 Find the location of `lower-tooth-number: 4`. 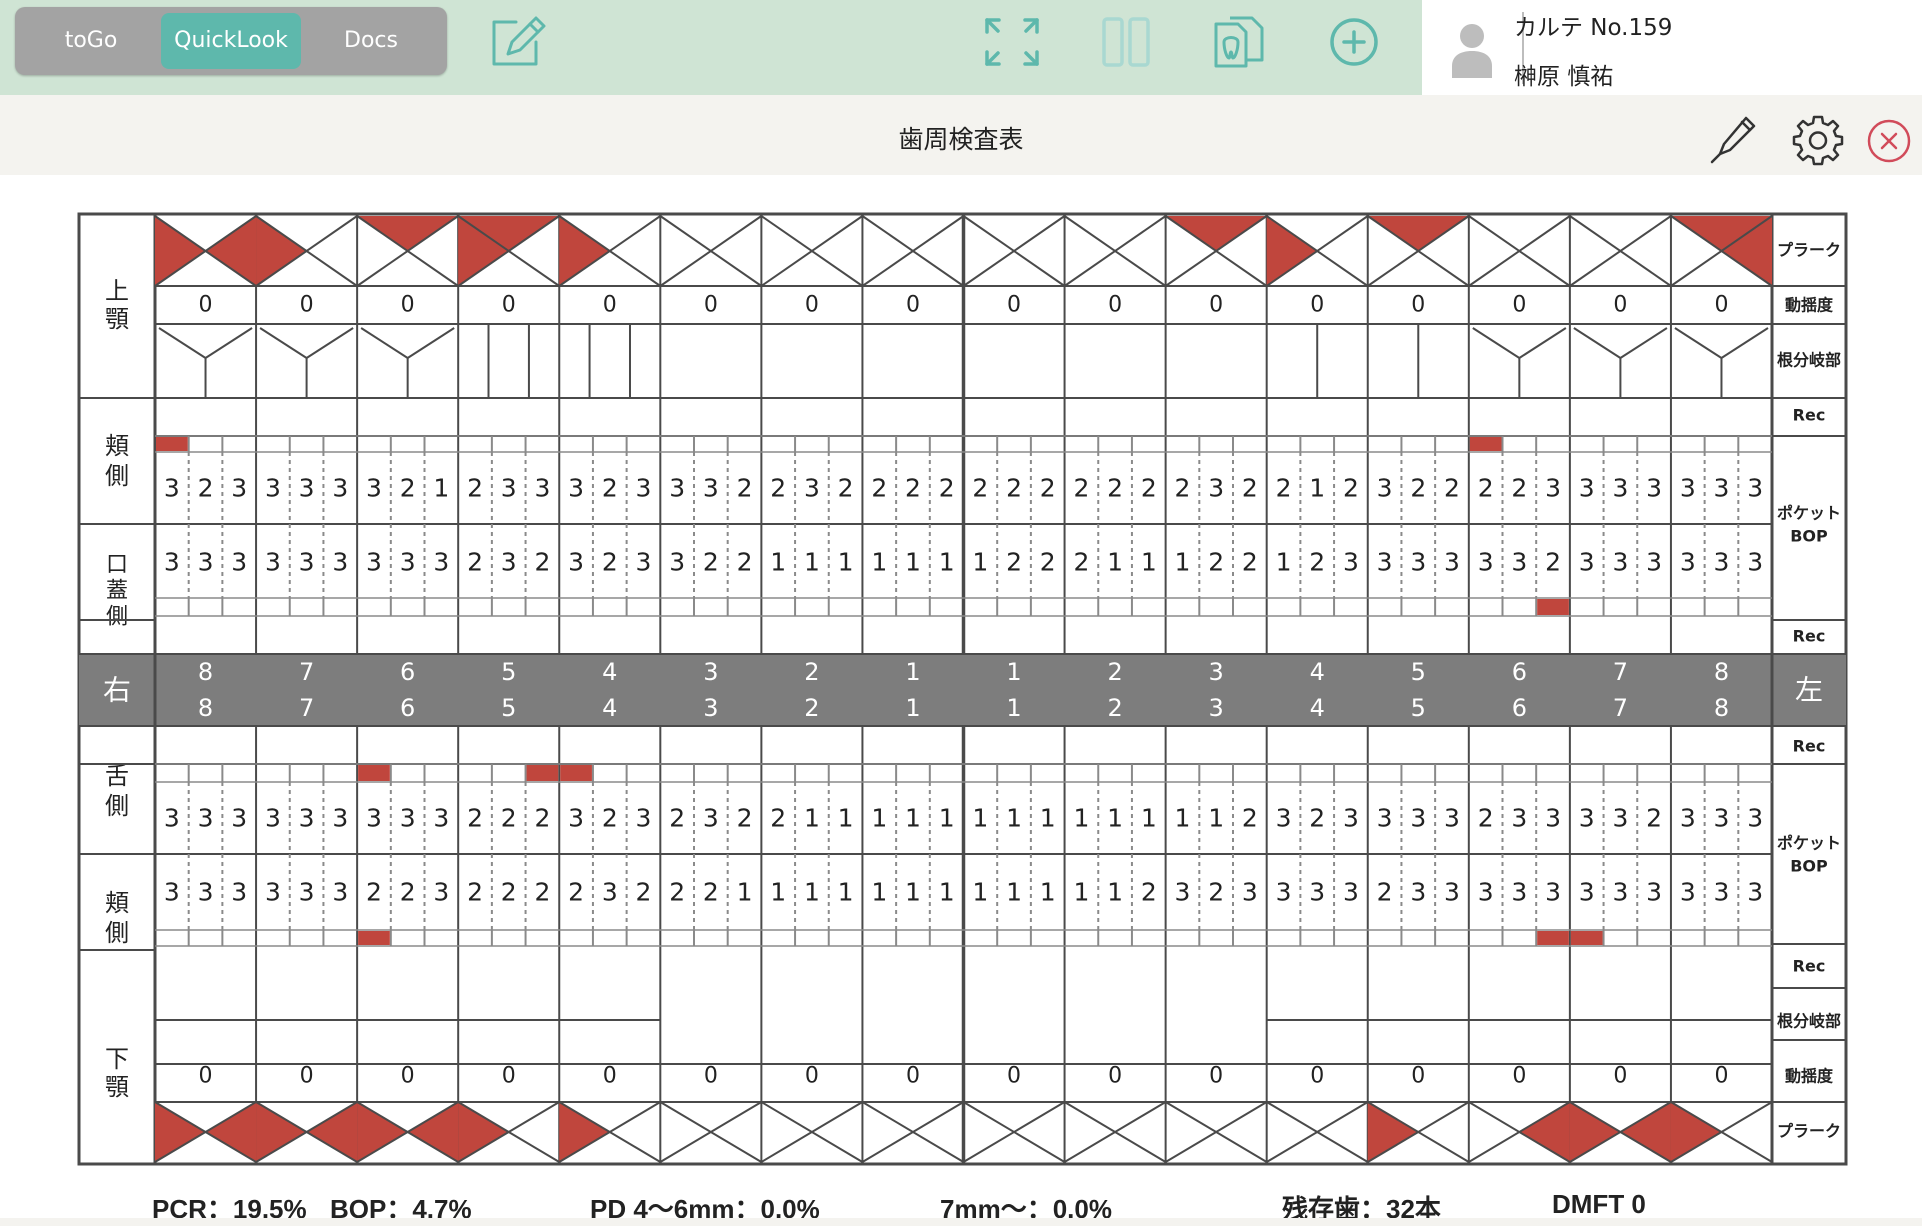

lower-tooth-number: 4 is located at coordinates (1317, 708).